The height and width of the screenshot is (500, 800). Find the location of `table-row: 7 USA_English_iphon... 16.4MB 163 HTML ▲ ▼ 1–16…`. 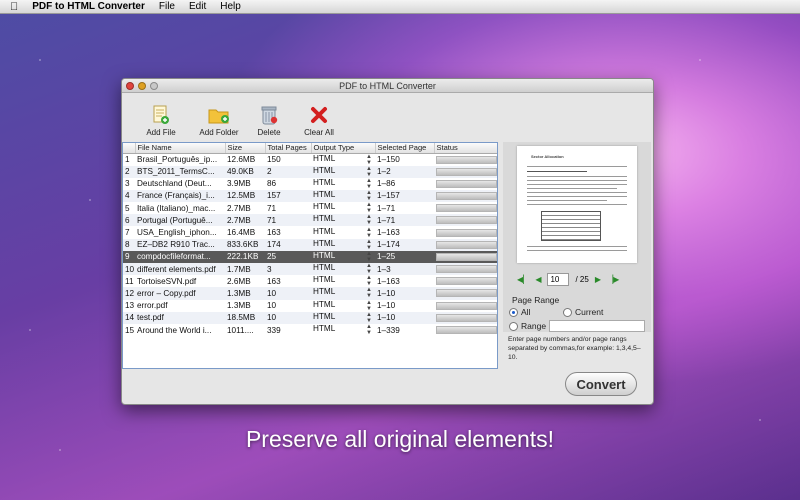

table-row: 7 USA_English_iphon... 16.4MB 163 HTML ▲ ▼ 1–16… is located at coordinates (310, 232).